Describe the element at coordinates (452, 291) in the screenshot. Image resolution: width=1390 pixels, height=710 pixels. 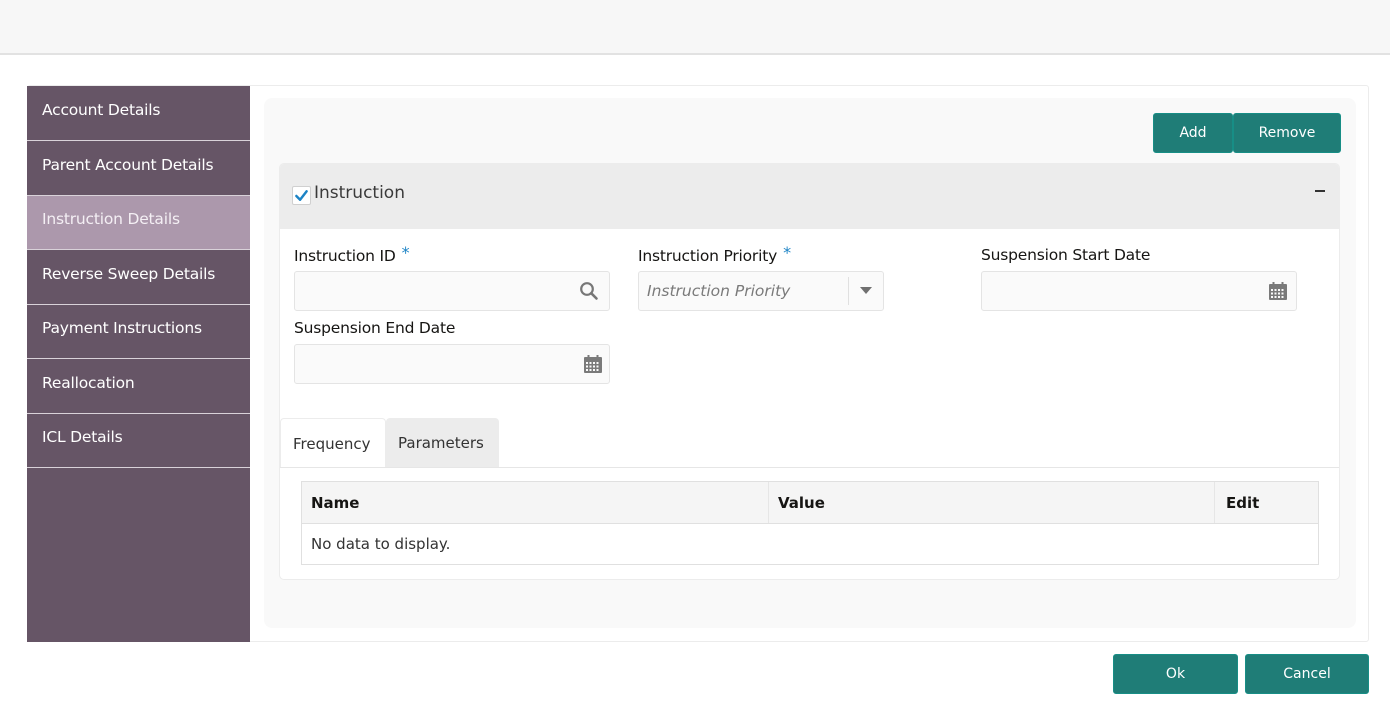
I see `instruction-id-input` at that location.